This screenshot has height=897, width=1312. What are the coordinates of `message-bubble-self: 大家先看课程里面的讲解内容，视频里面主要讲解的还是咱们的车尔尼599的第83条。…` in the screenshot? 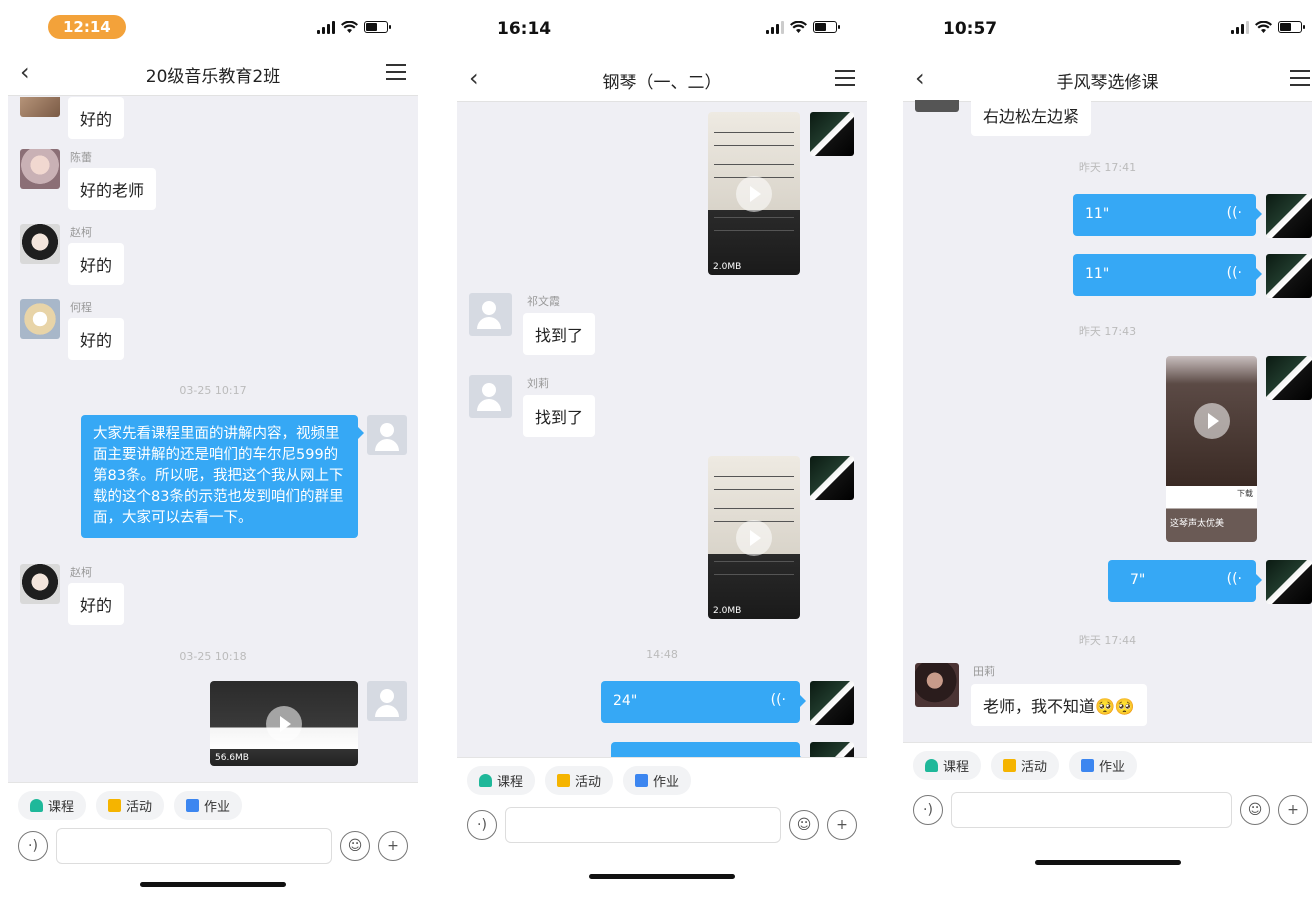 It's located at (222, 476).